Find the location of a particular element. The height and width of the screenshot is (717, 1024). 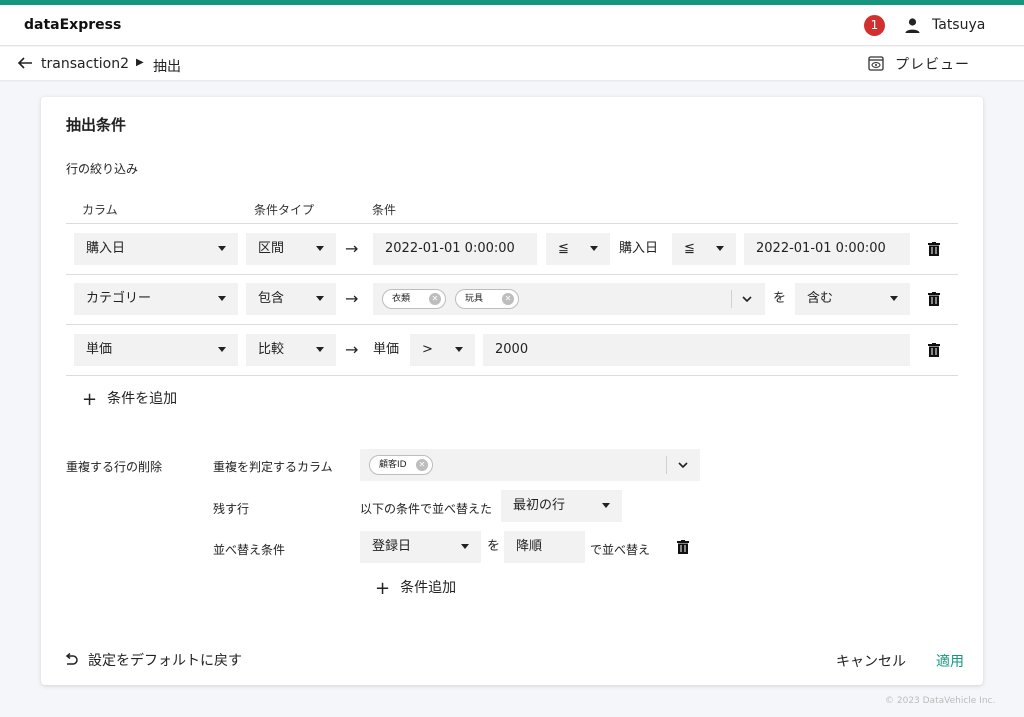

user-name: Tatsuya is located at coordinates (958, 25).